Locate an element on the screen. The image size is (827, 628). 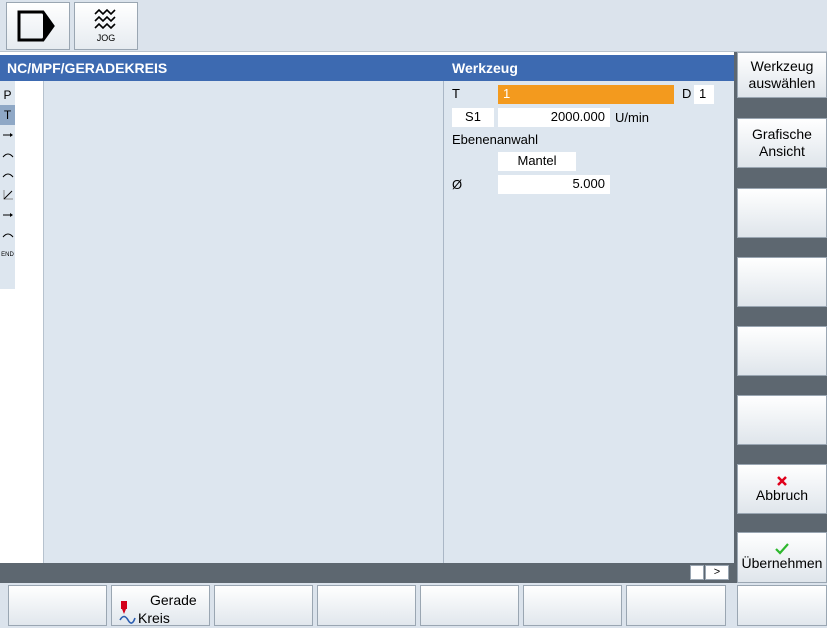
step-column: P T END is located at coordinates (7, 185).